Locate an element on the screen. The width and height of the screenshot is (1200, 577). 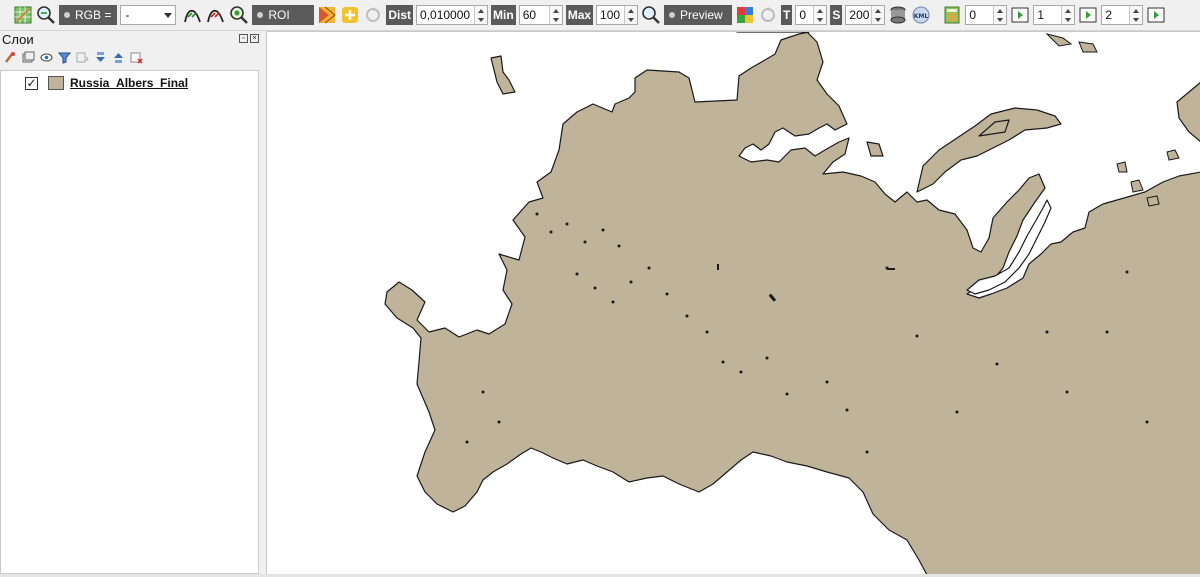
min-label: Min is located at coordinates (503, 15).